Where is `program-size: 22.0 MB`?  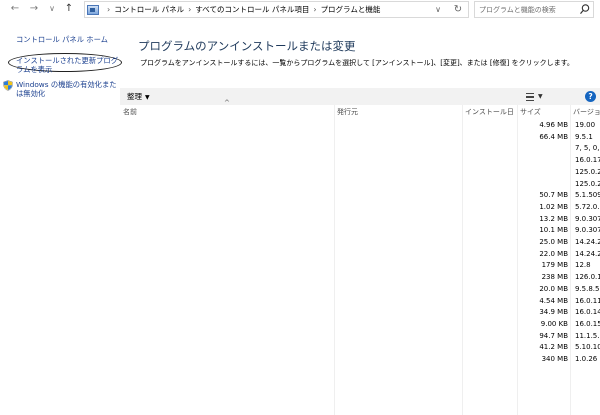
program-size: 22.0 MB is located at coordinates (553, 253).